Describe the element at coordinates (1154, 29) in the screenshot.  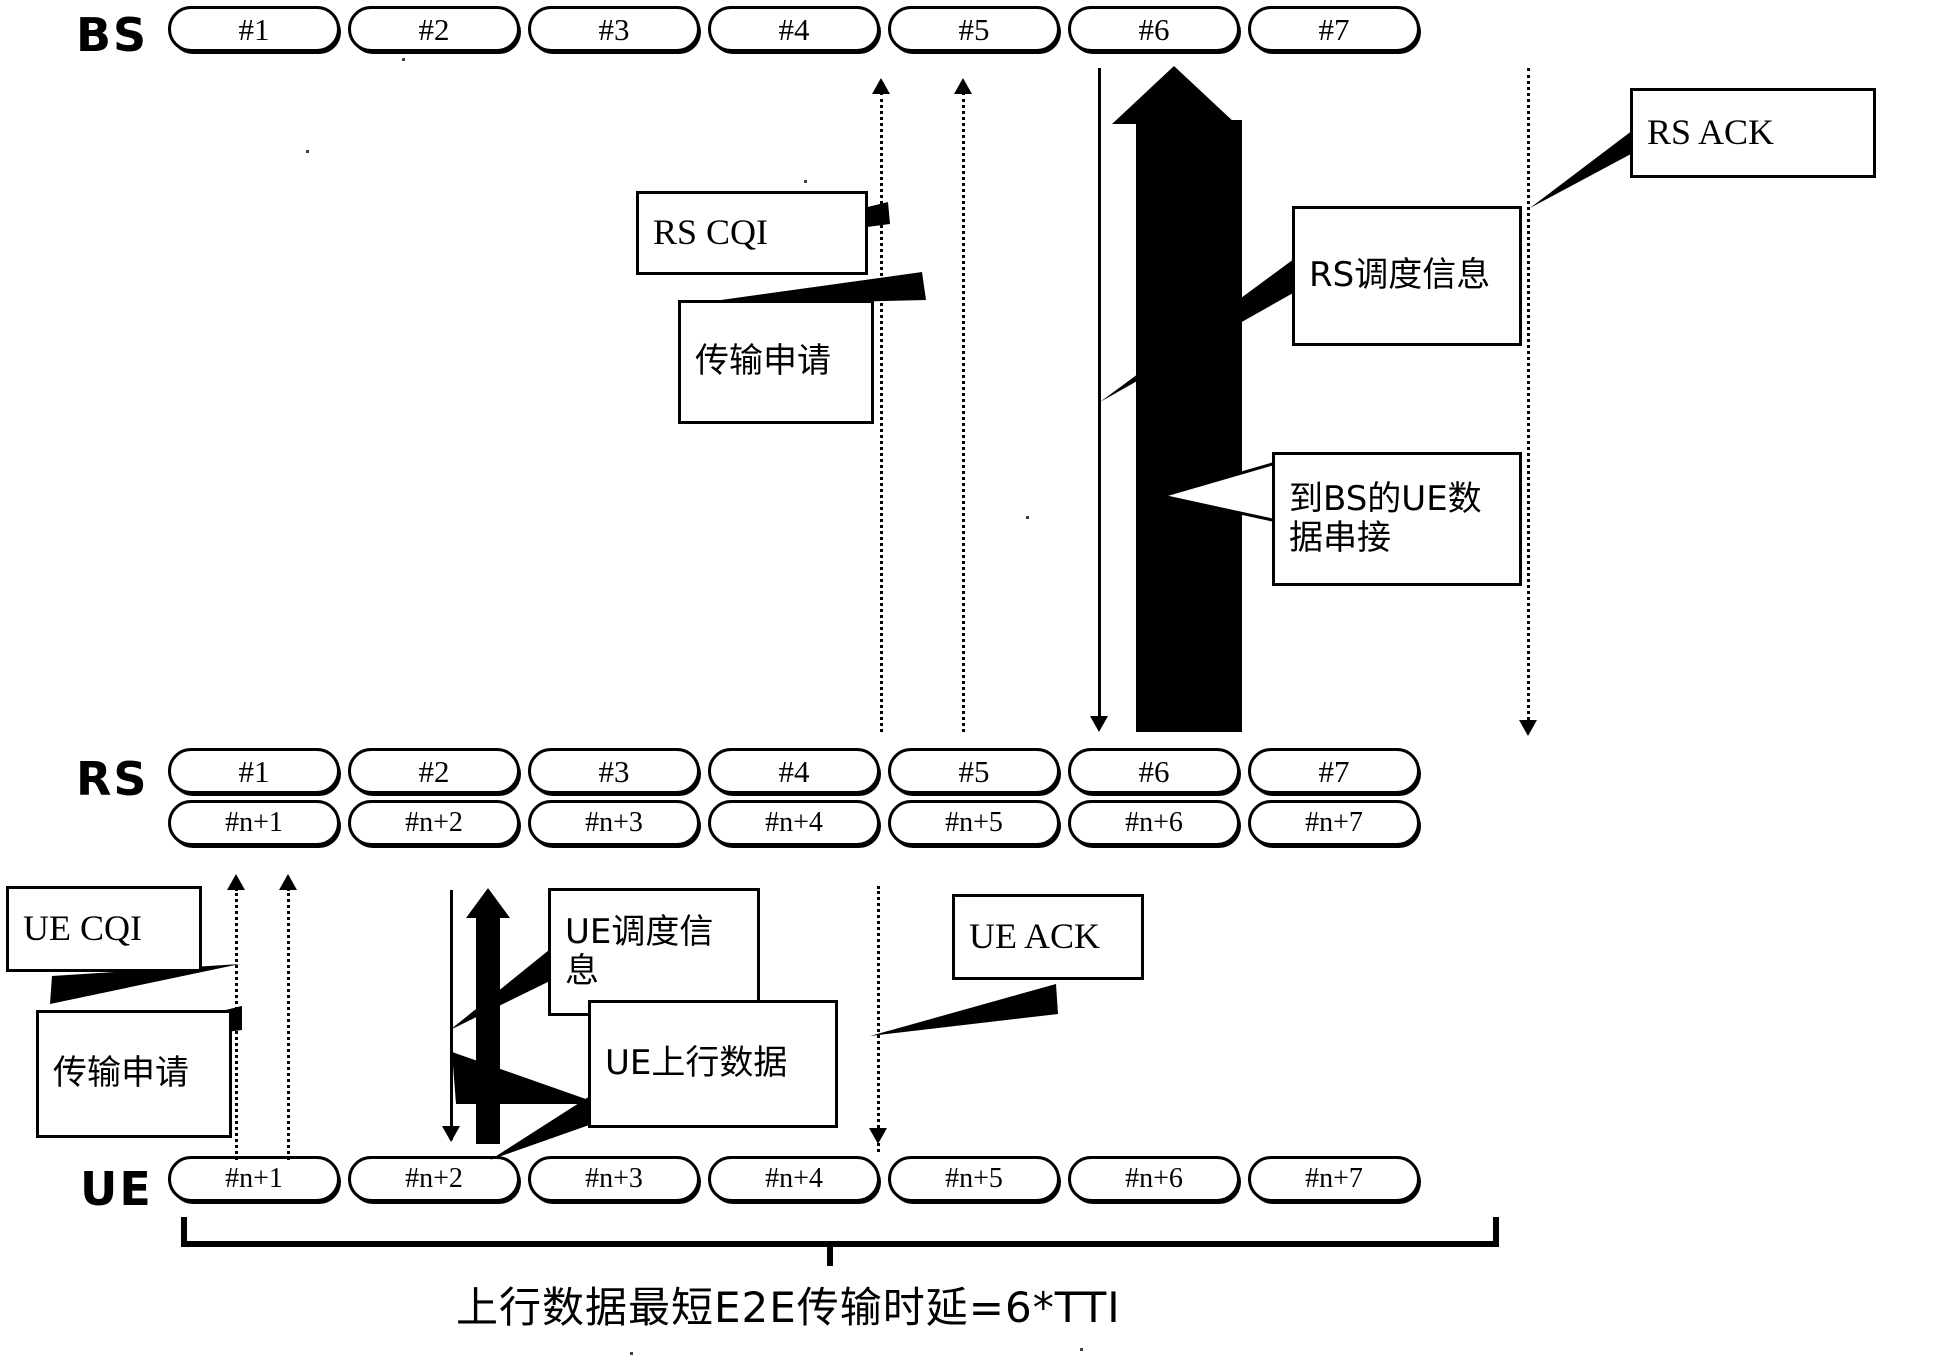
I see `bs-slot-6: #6` at that location.